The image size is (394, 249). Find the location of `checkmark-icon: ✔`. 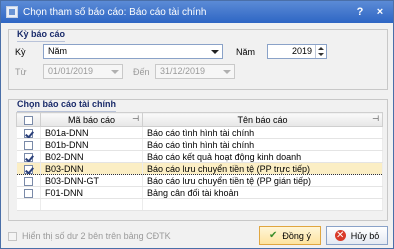

checkmark-icon: ✔ is located at coordinates (273, 235).